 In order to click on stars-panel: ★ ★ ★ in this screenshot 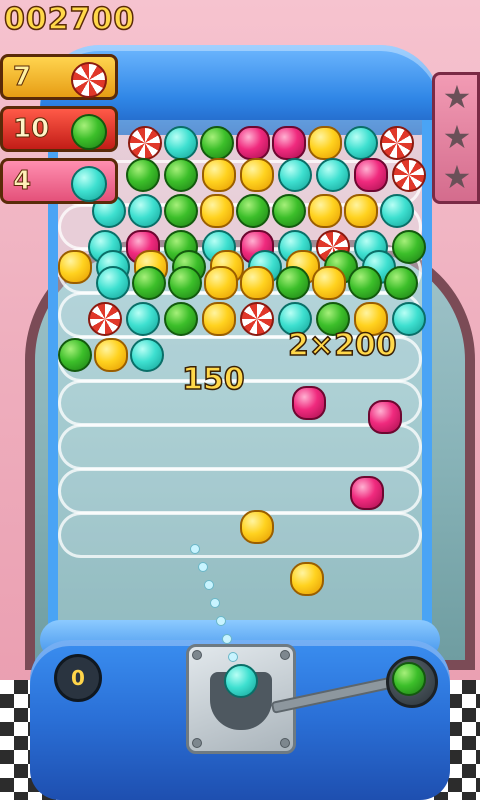, I will do `click(456, 138)`.